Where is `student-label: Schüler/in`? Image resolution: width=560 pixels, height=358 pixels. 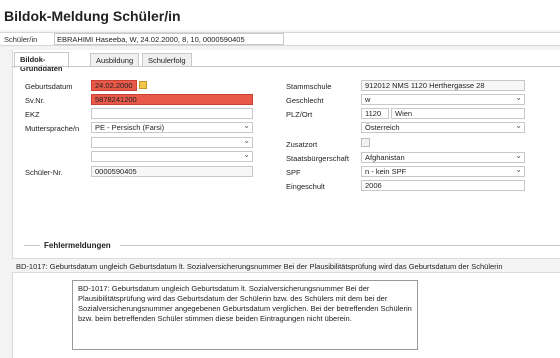 student-label: Schüler/in is located at coordinates (21, 39).